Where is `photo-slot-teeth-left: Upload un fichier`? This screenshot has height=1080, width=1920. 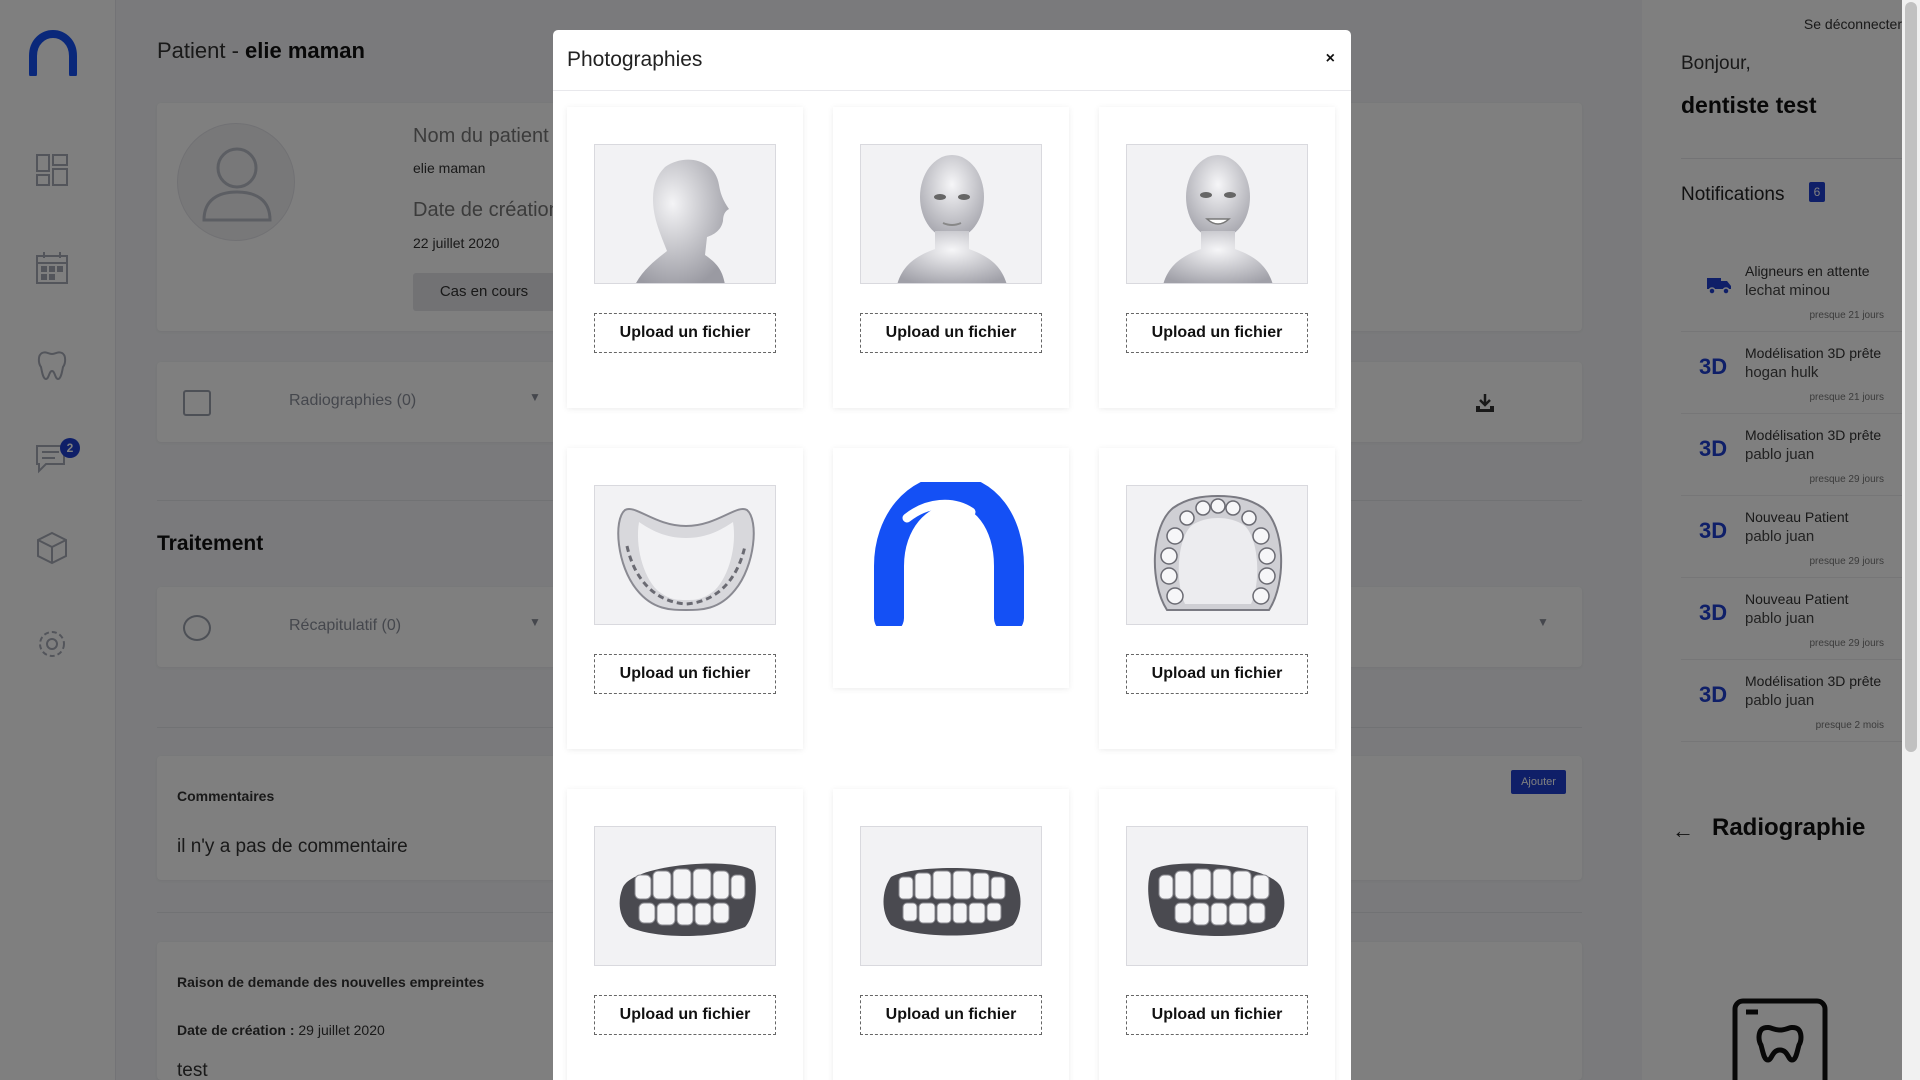 photo-slot-teeth-left: Upload un fichier is located at coordinates (1217, 934).